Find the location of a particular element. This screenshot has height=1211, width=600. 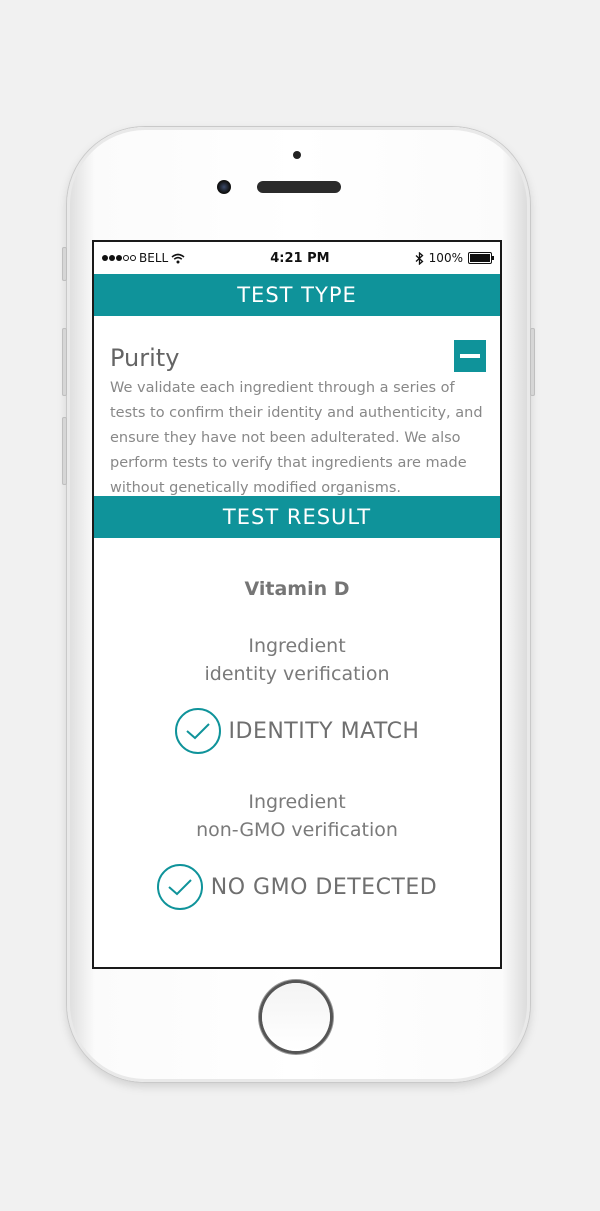

gmo-result: NO GMO DETECTED is located at coordinates (324, 887).